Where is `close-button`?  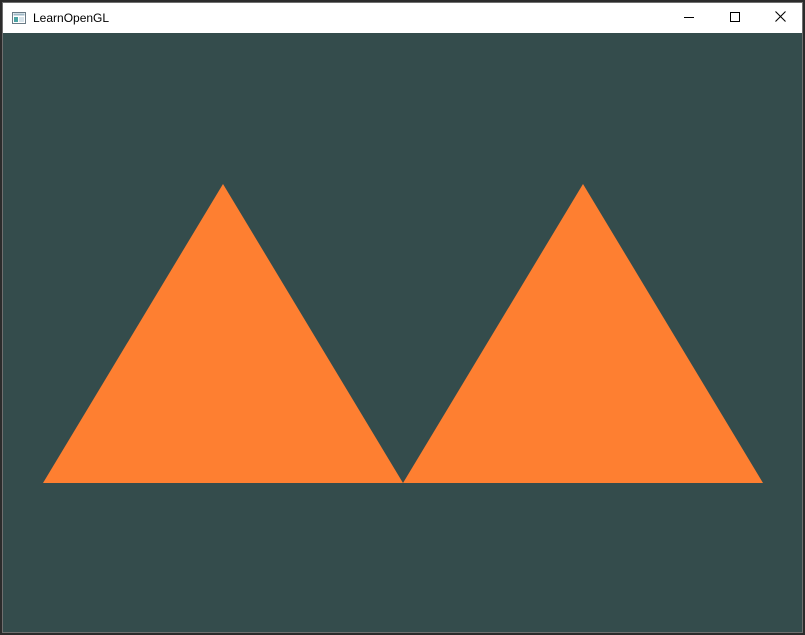
close-button is located at coordinates (779, 18).